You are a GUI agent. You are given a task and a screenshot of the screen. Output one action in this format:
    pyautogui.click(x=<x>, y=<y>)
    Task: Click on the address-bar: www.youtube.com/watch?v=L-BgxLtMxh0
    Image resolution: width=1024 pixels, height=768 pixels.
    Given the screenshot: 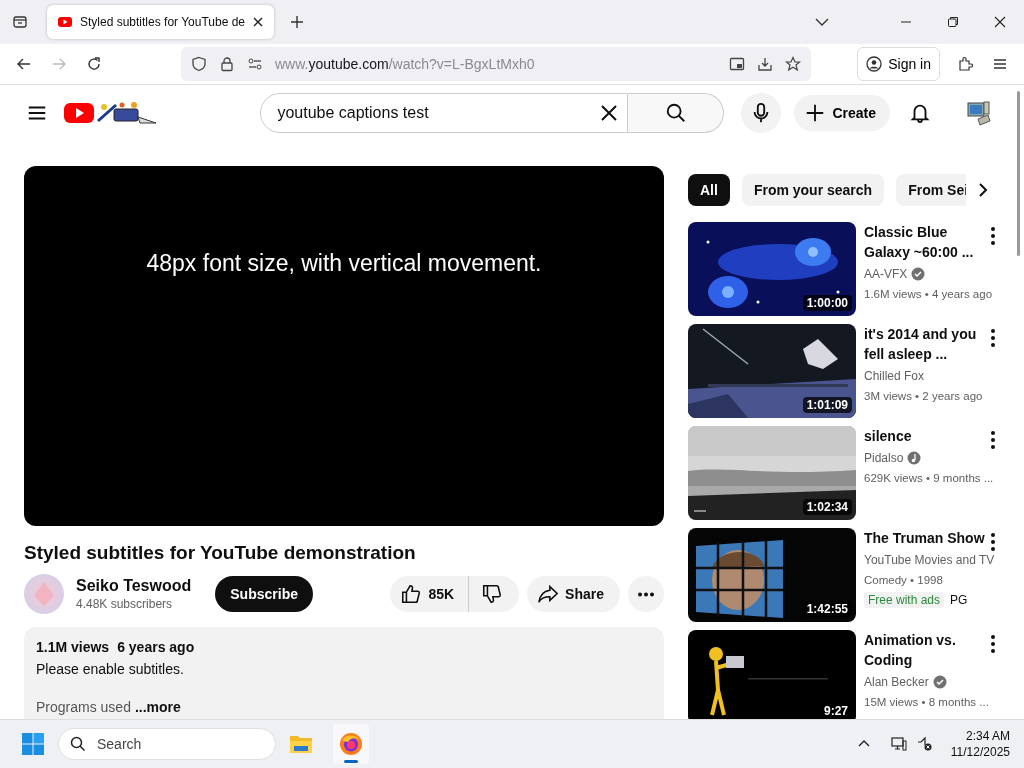 What is the action you would take?
    pyautogui.click(x=496, y=64)
    